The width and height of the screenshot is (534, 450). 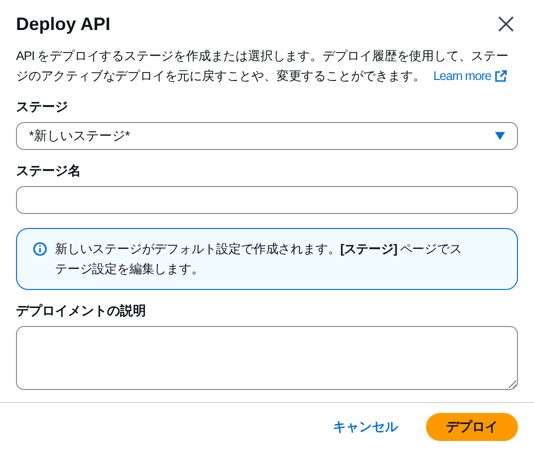 I want to click on dialog-title: Deploy API, so click(x=63, y=24).